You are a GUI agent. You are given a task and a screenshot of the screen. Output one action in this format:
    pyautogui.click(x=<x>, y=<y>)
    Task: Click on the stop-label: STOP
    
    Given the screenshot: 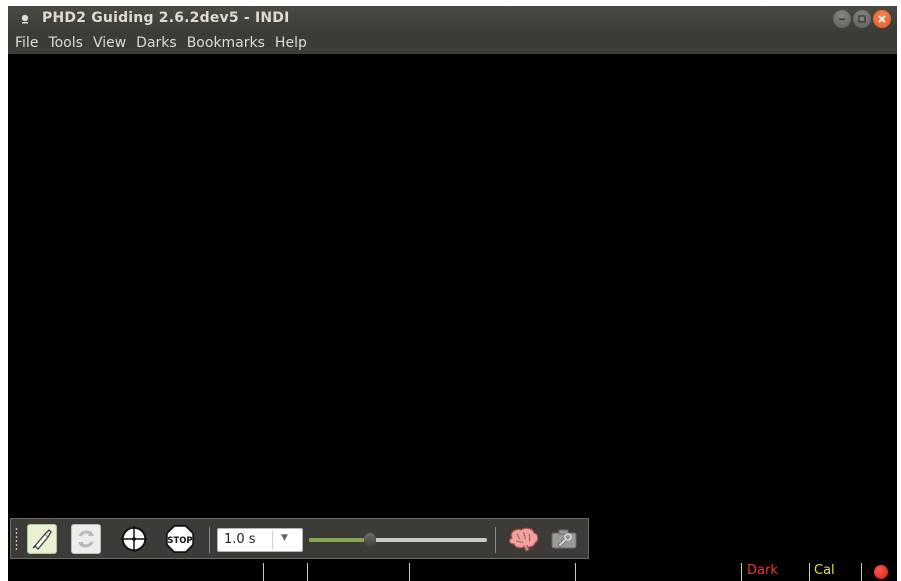 What is the action you would take?
    pyautogui.click(x=179, y=540)
    